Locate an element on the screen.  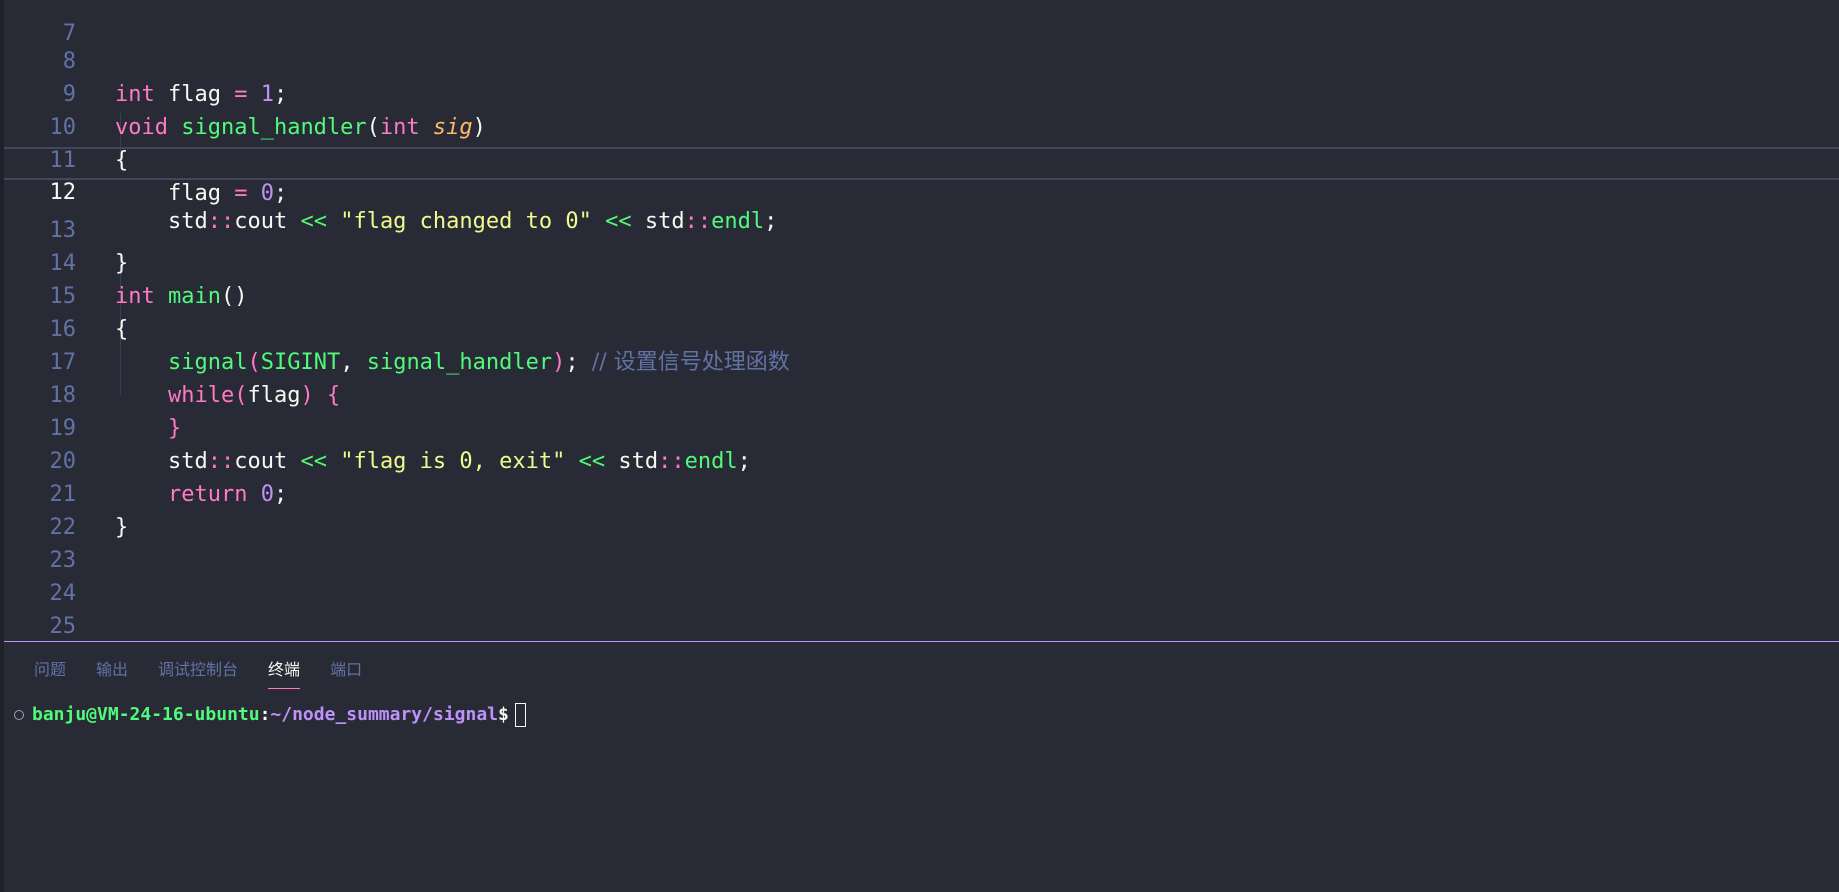
code-line: 11 flag = 0; is located at coordinates (921, 158).